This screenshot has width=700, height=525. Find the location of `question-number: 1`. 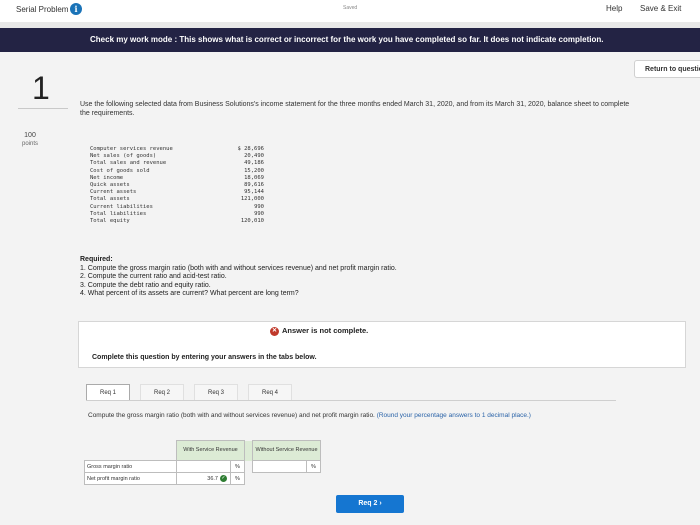

question-number: 1 is located at coordinates (41, 88).